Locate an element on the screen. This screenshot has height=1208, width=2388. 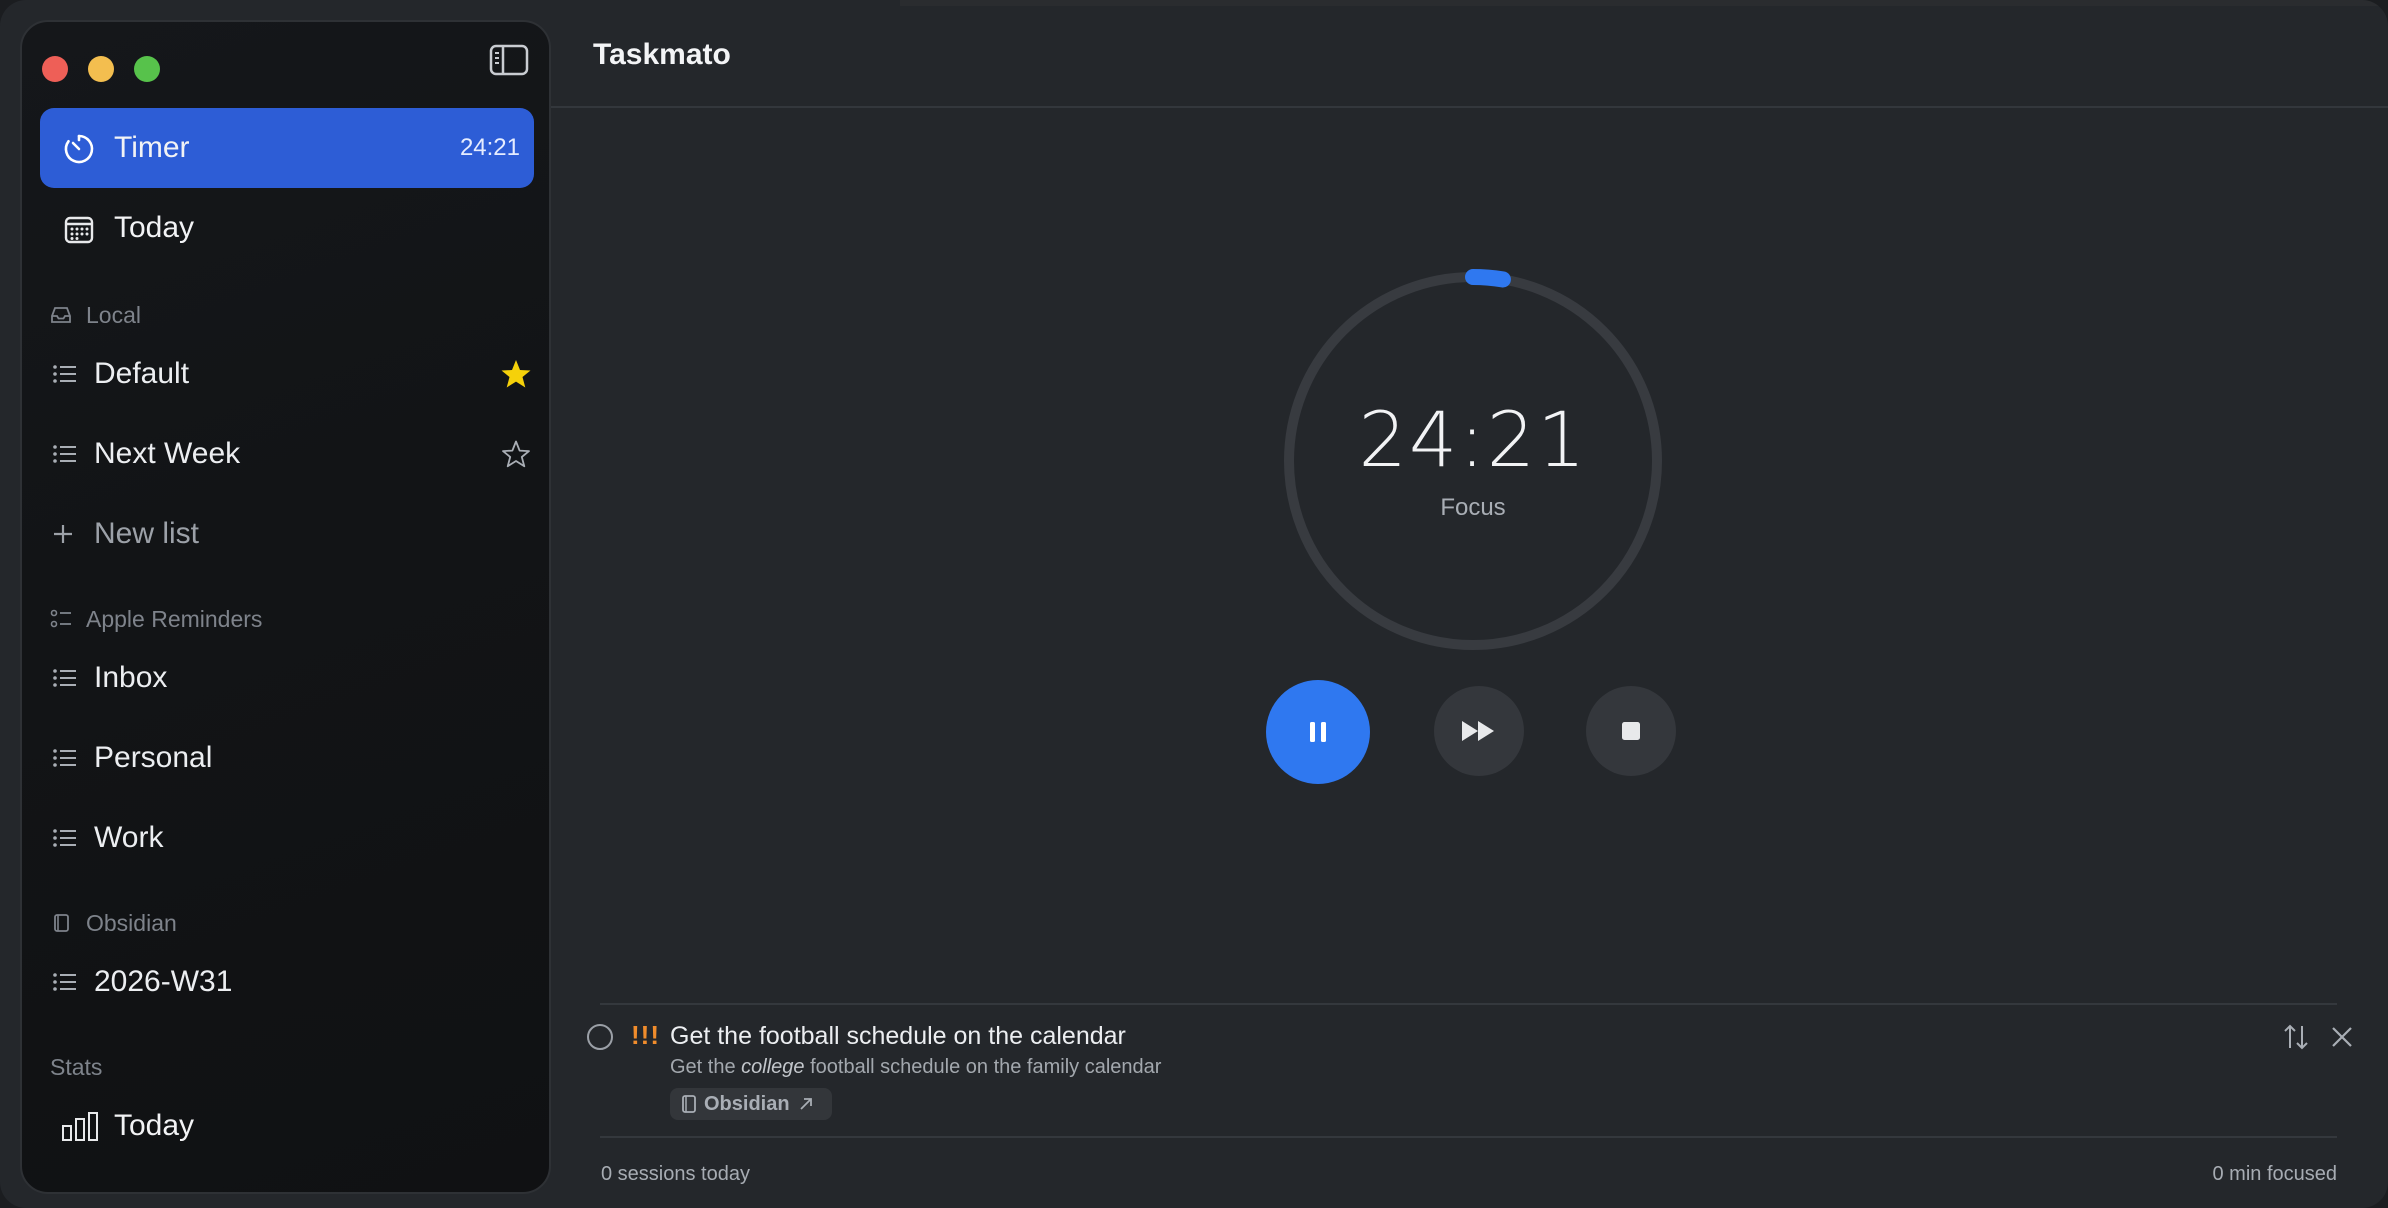
sidebar-toggle-icon is located at coordinates (509, 60).